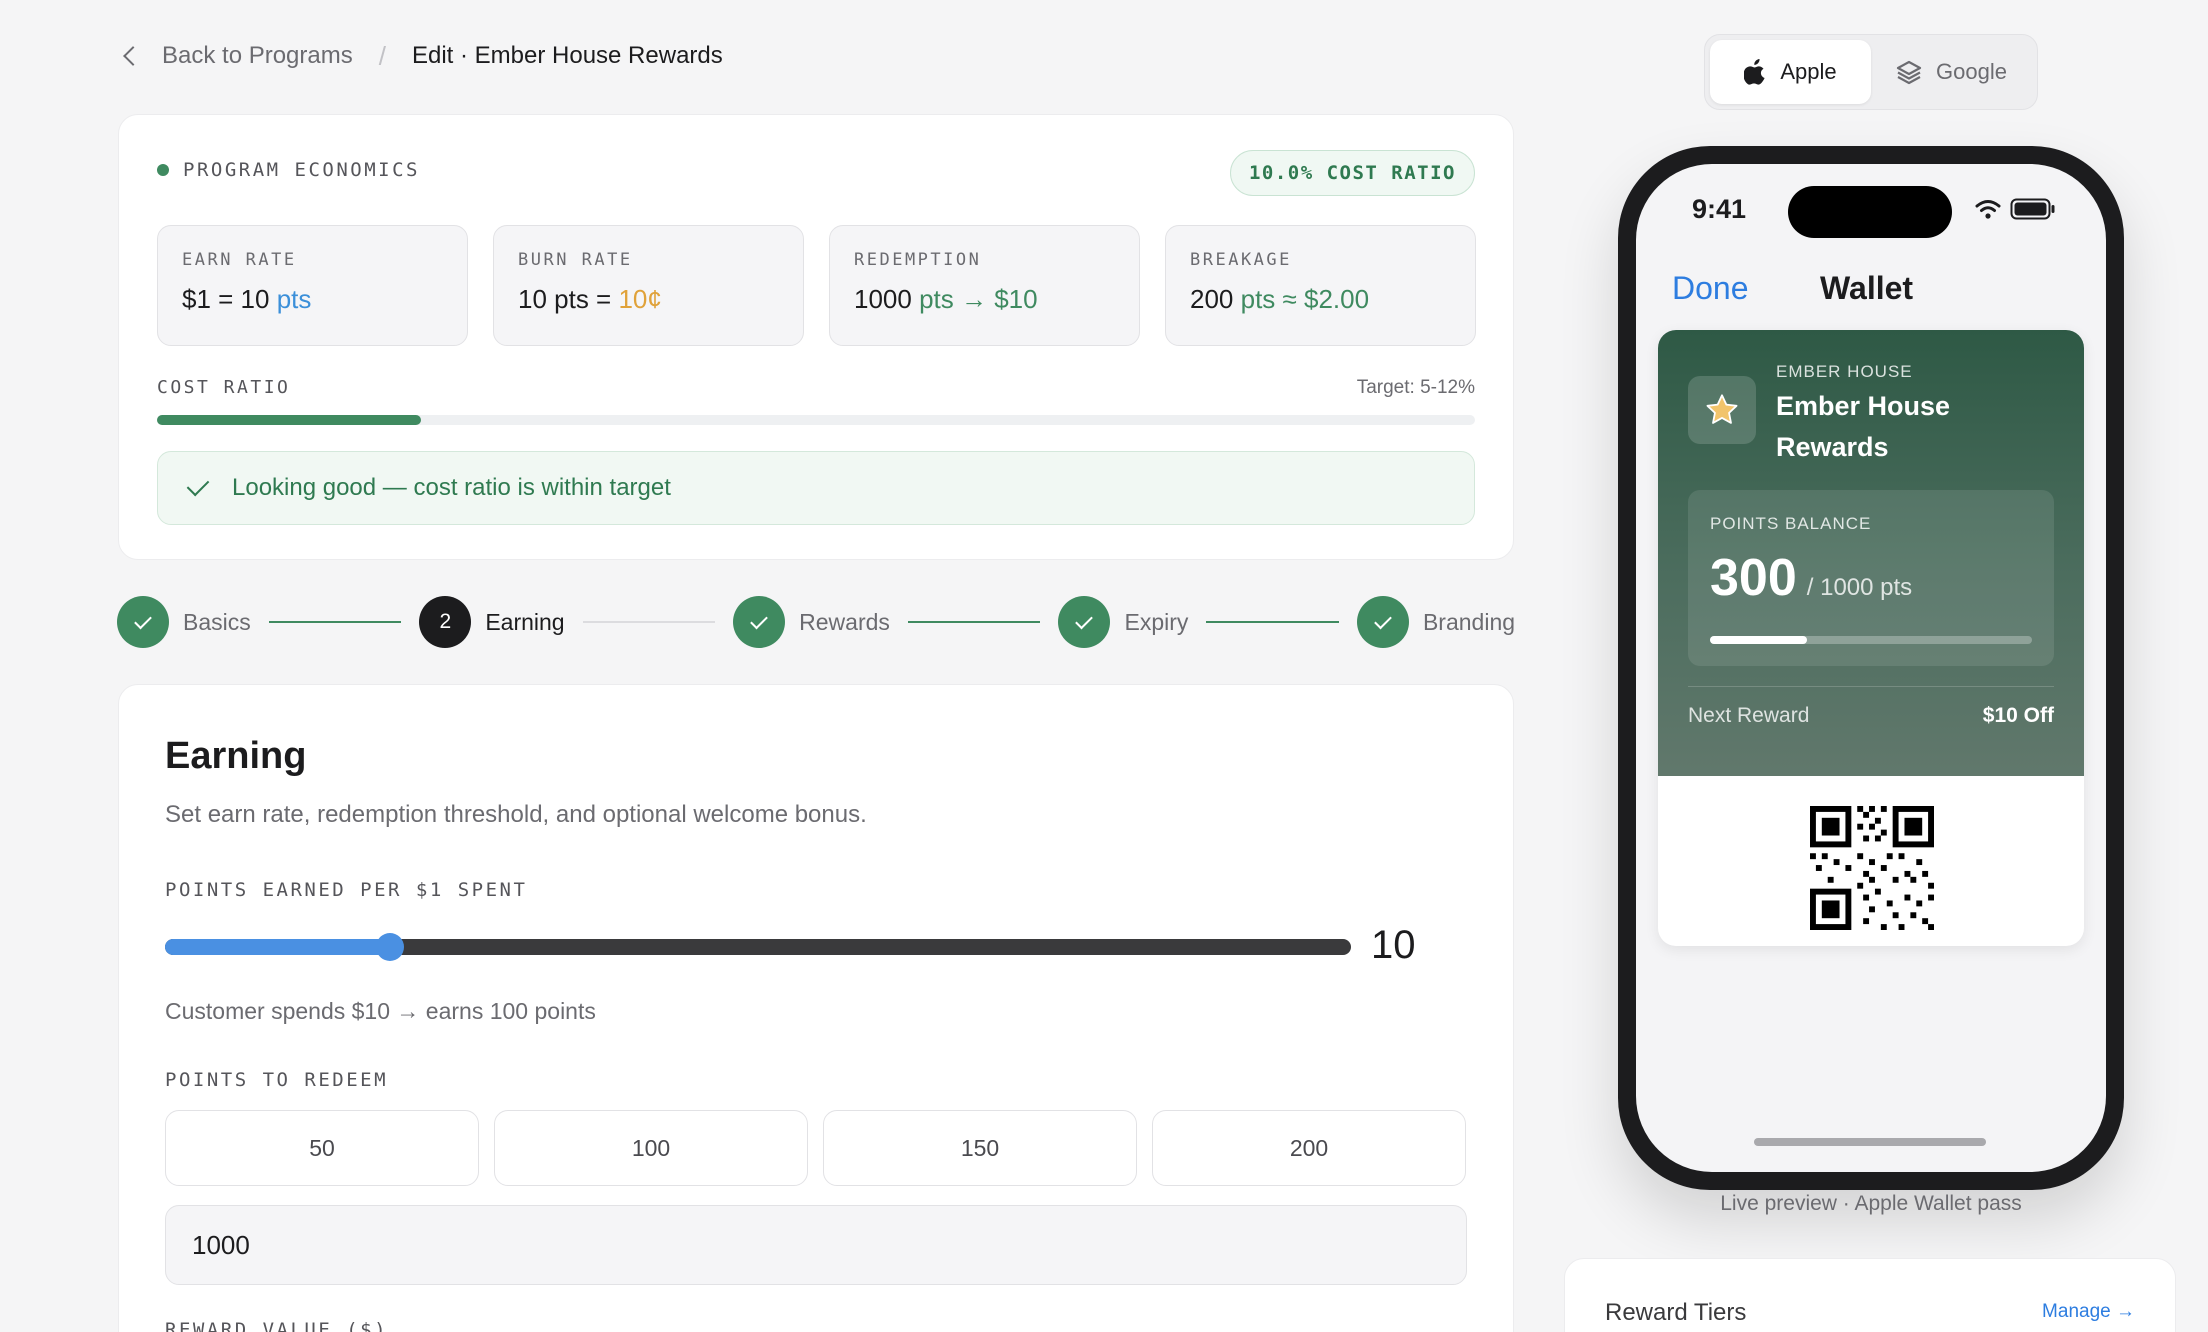  Describe the element at coordinates (1859, 587) in the screenshot. I see `points-balance-total: / 1000 pts` at that location.